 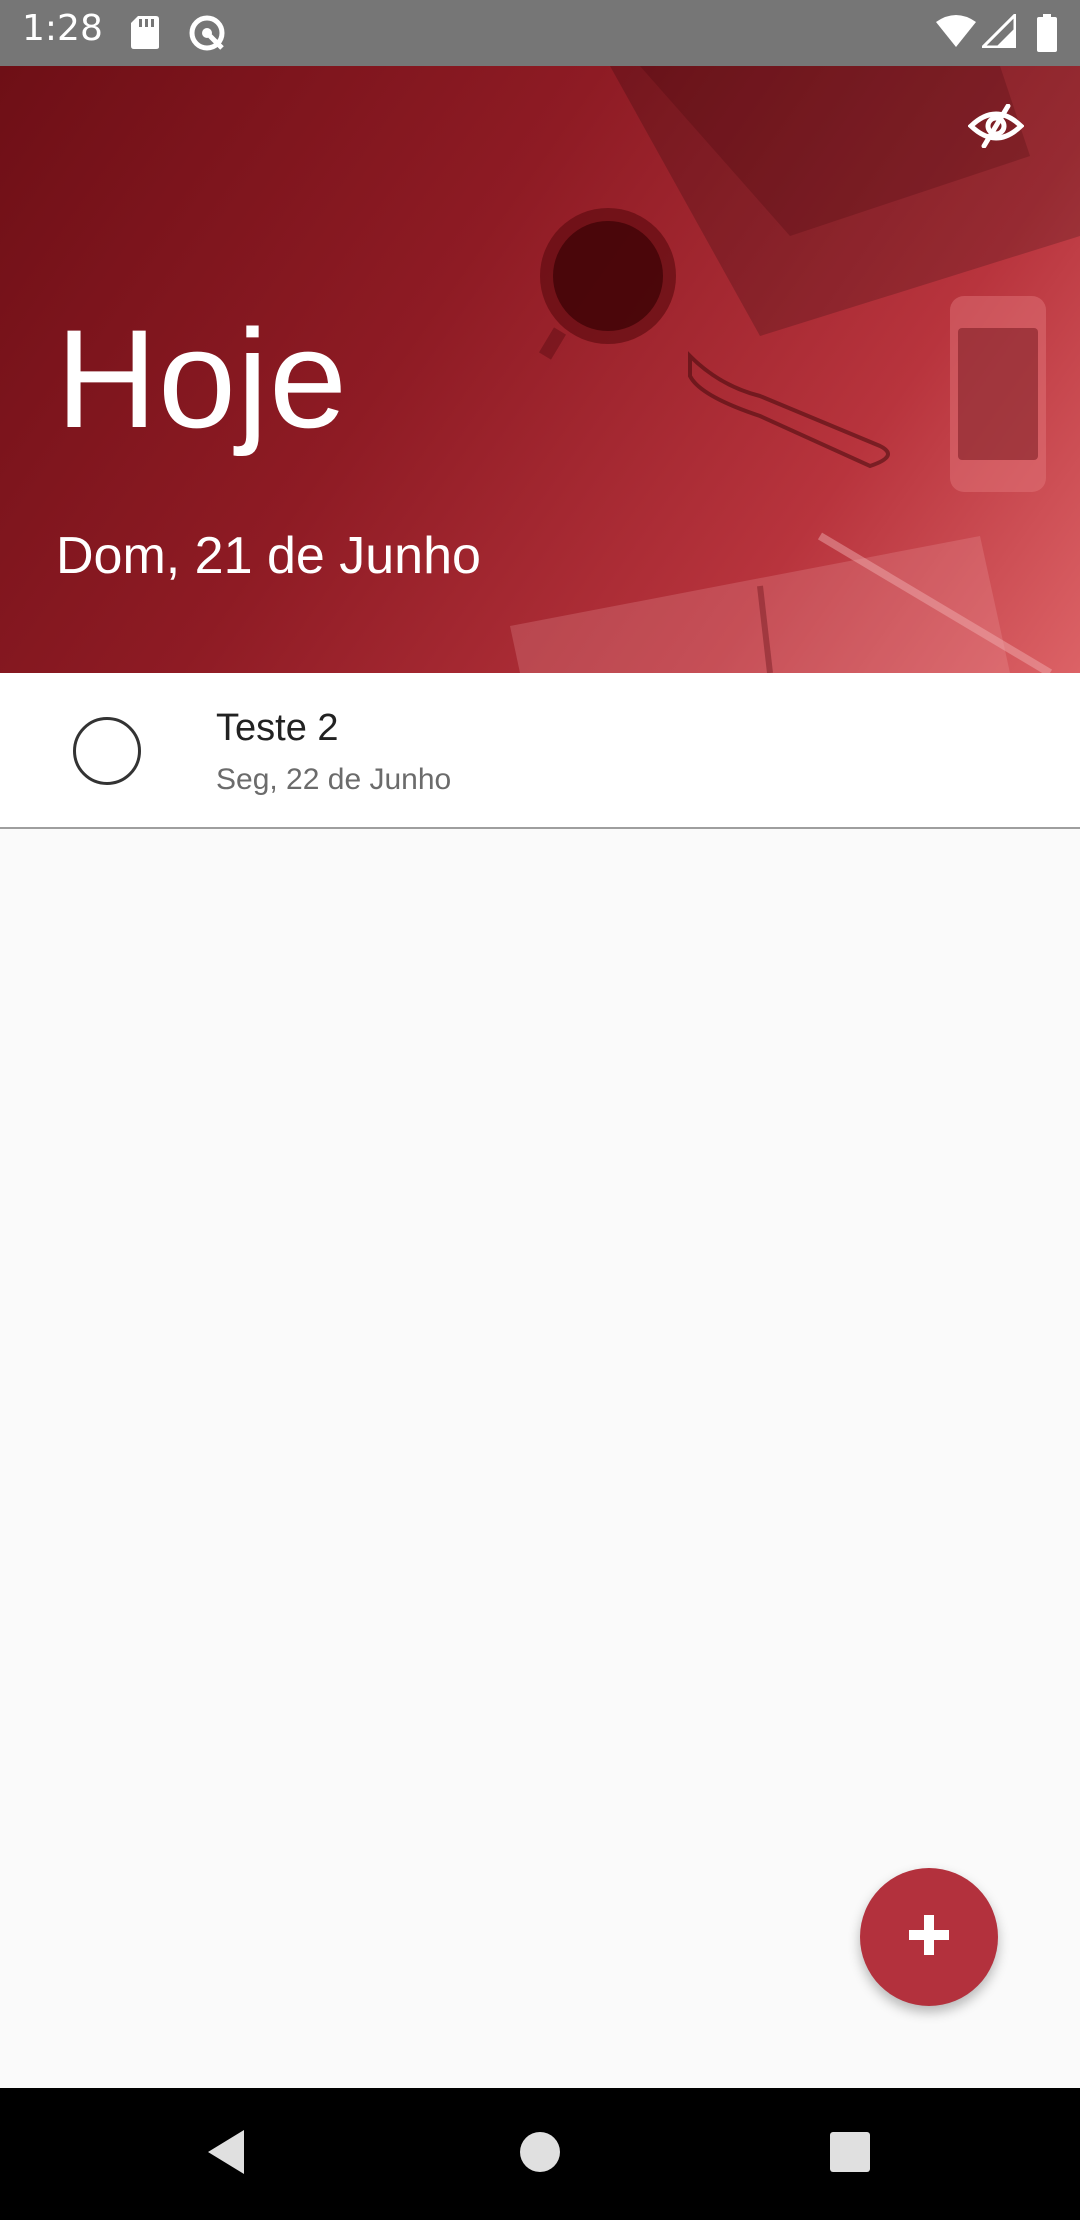 What do you see at coordinates (62, 28) in the screenshot?
I see `status-time: 1:28` at bounding box center [62, 28].